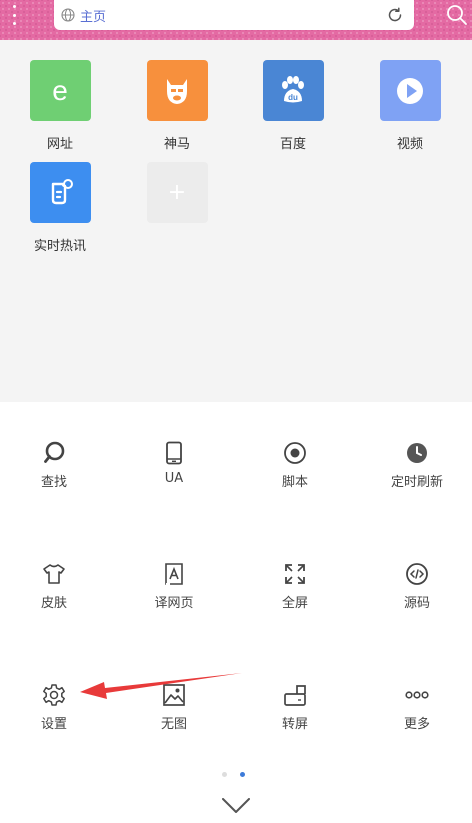  I want to click on shortcut-baidu: du 百度, so click(293, 110).